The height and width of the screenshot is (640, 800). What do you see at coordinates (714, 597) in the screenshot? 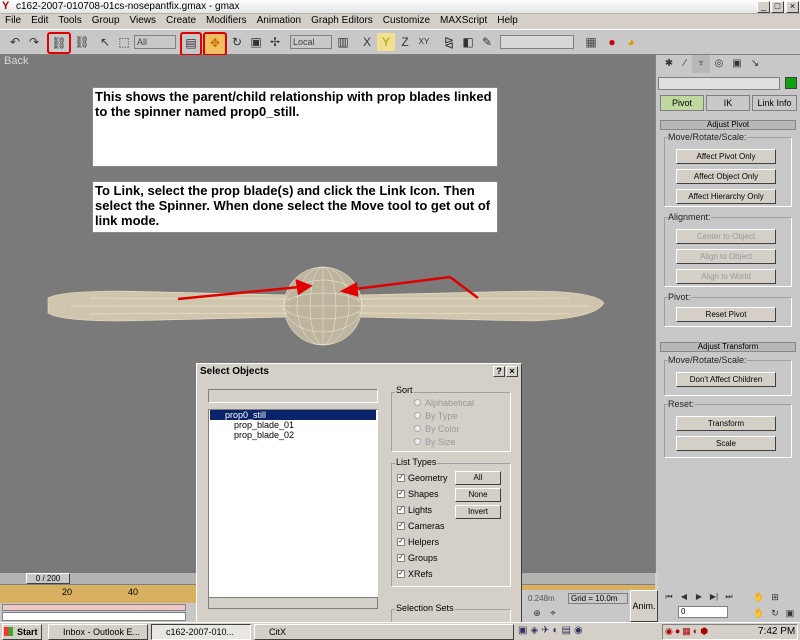
I see `next-frame-icon: ▶|` at bounding box center [714, 597].